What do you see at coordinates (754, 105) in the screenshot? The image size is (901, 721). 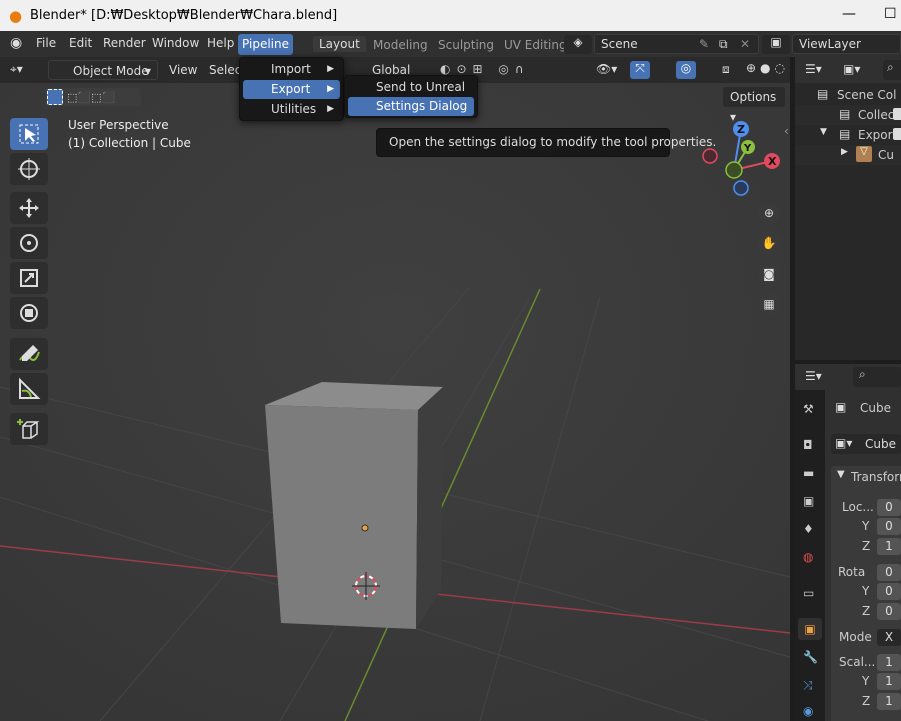 I see `options-button: Options ▾` at bounding box center [754, 105].